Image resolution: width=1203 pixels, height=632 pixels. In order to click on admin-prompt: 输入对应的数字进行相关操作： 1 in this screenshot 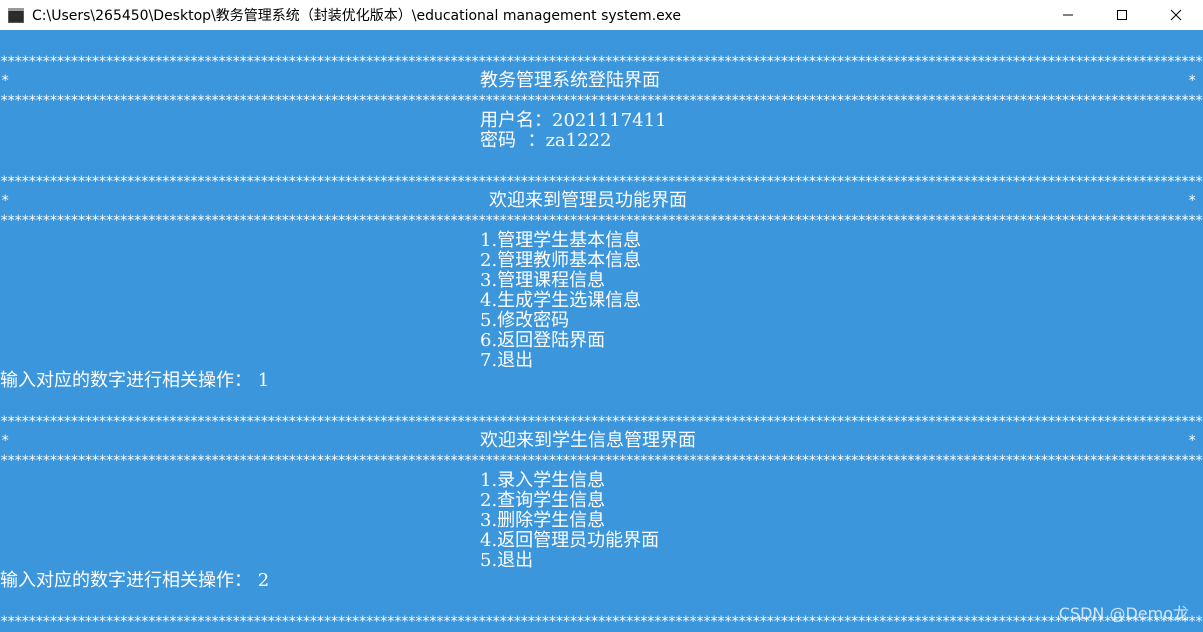, I will do `click(135, 380)`.